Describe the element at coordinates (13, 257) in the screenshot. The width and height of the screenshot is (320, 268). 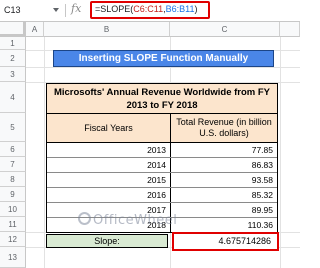
I see `row-header-13: 13` at that location.